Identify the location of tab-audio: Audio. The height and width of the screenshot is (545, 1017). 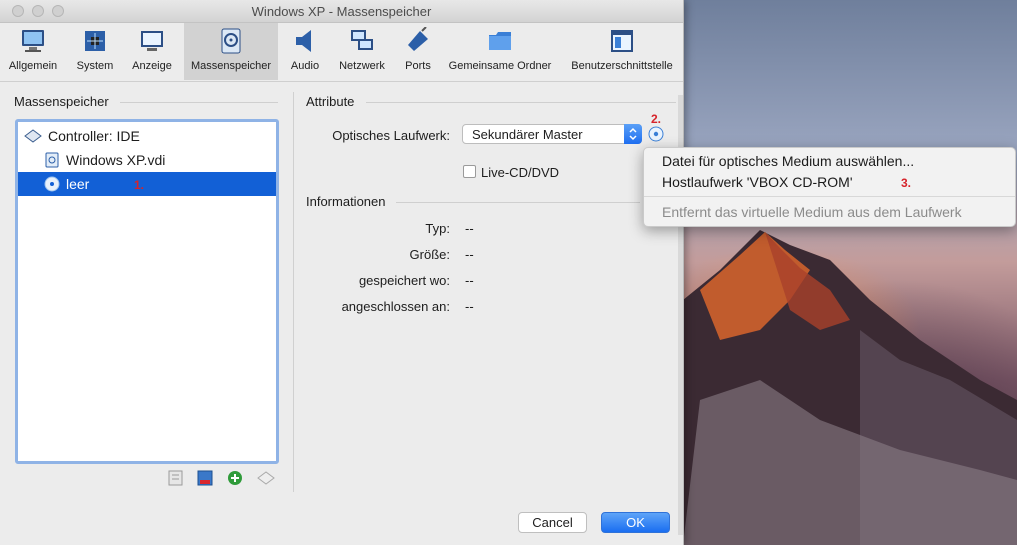
(305, 51).